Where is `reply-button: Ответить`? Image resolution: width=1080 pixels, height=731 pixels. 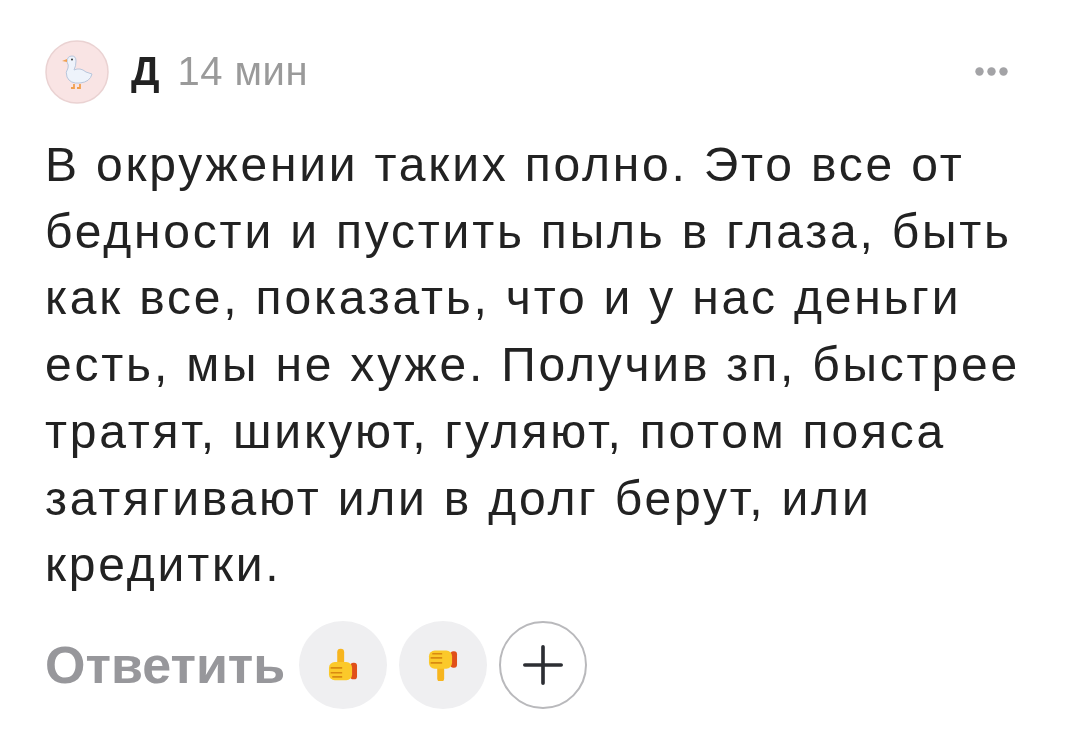 reply-button: Ответить is located at coordinates (165, 664).